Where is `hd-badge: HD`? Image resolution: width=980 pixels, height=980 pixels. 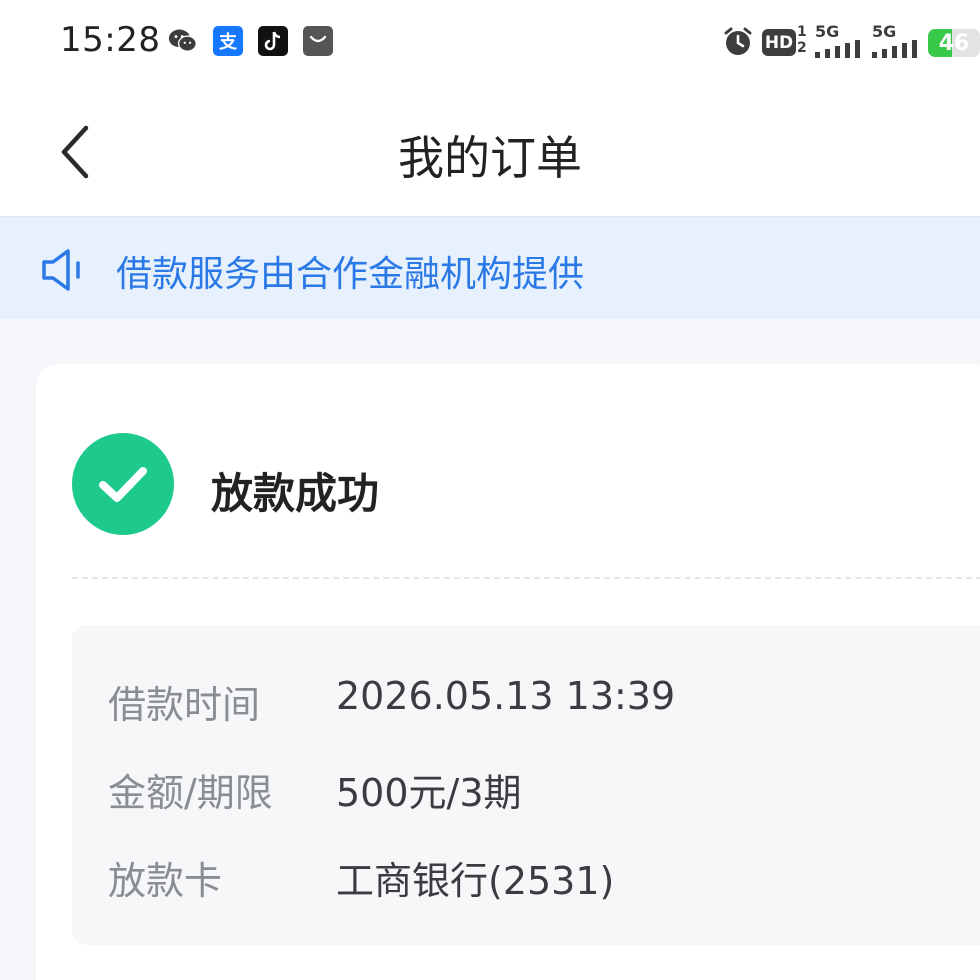 hd-badge: HD is located at coordinates (779, 42).